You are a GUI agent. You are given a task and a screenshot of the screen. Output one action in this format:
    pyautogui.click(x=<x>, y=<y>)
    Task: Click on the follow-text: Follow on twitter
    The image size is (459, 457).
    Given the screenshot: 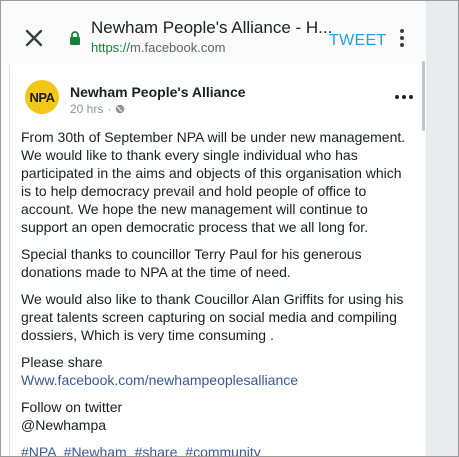 What is the action you would take?
    pyautogui.click(x=72, y=407)
    